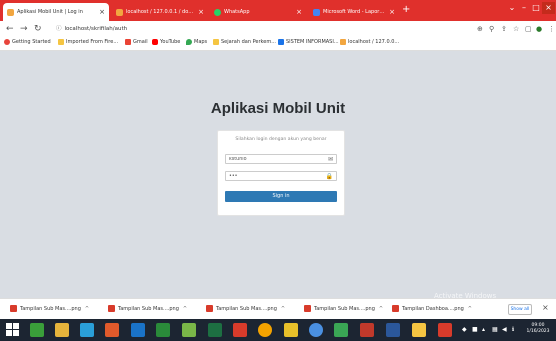 The height and width of the screenshot is (341, 556). Describe the element at coordinates (406, 10) in the screenshot. I see `new-tab-button: +` at that location.